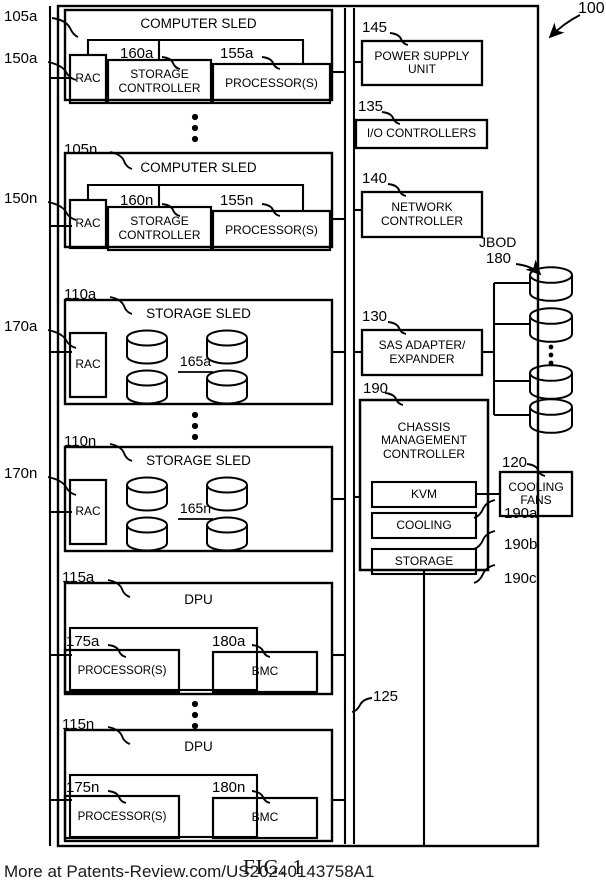 The height and width of the screenshot is (888, 606). What do you see at coordinates (21, 58) in the screenshot?
I see `ref-150a: 150a` at bounding box center [21, 58].